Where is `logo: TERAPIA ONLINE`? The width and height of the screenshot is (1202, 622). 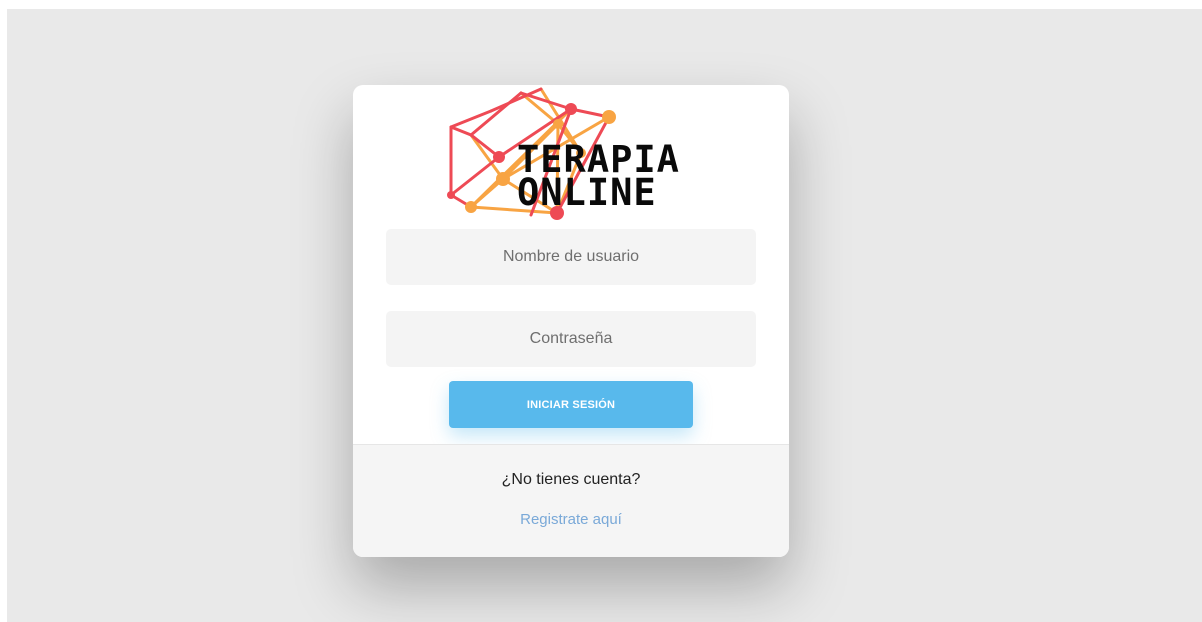 logo: TERAPIA ONLINE is located at coordinates (576, 155).